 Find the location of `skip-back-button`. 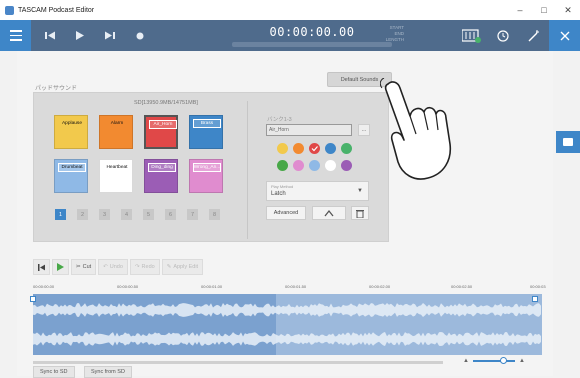

skip-back-button is located at coordinates (50, 35).